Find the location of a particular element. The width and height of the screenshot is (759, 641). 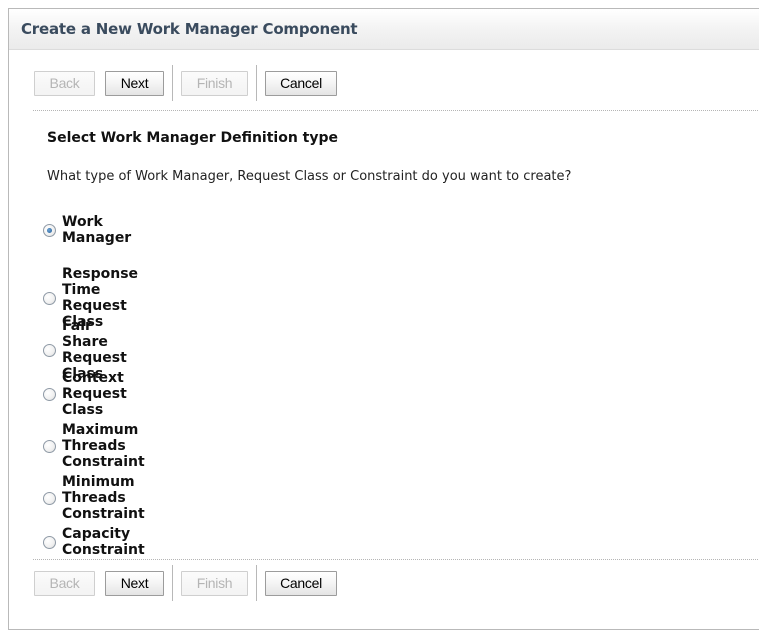

option-work-manager: Work Manager is located at coordinates (87, 230).